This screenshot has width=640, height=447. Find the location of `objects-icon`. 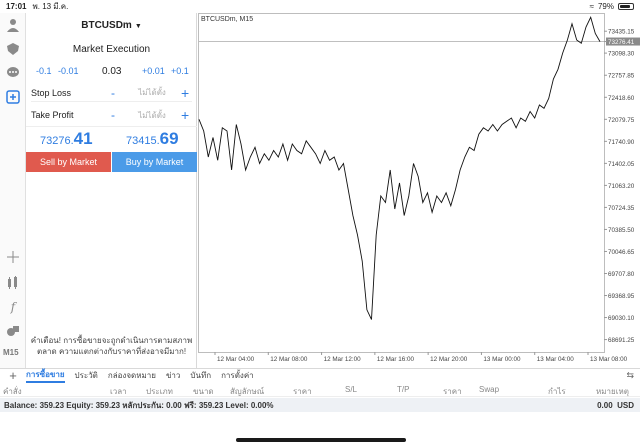

objects-icon is located at coordinates (13, 331).